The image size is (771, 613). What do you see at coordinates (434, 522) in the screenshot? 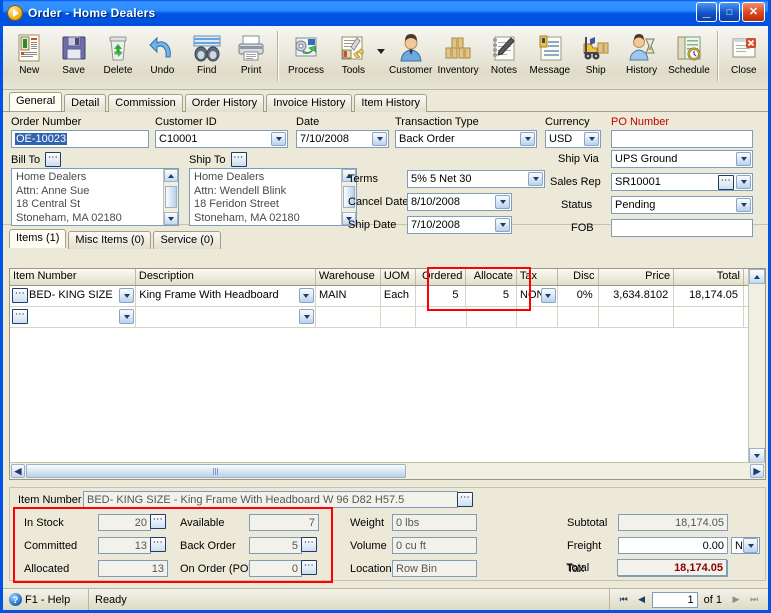
I see `weight-field: 0 lbs` at bounding box center [434, 522].